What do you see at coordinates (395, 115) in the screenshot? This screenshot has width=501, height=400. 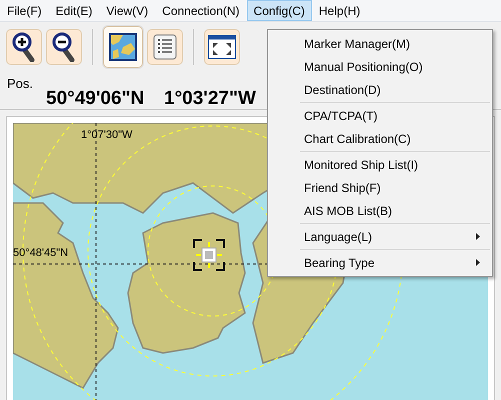 I see `menu-option: CPA/TCPA(T)` at bounding box center [395, 115].